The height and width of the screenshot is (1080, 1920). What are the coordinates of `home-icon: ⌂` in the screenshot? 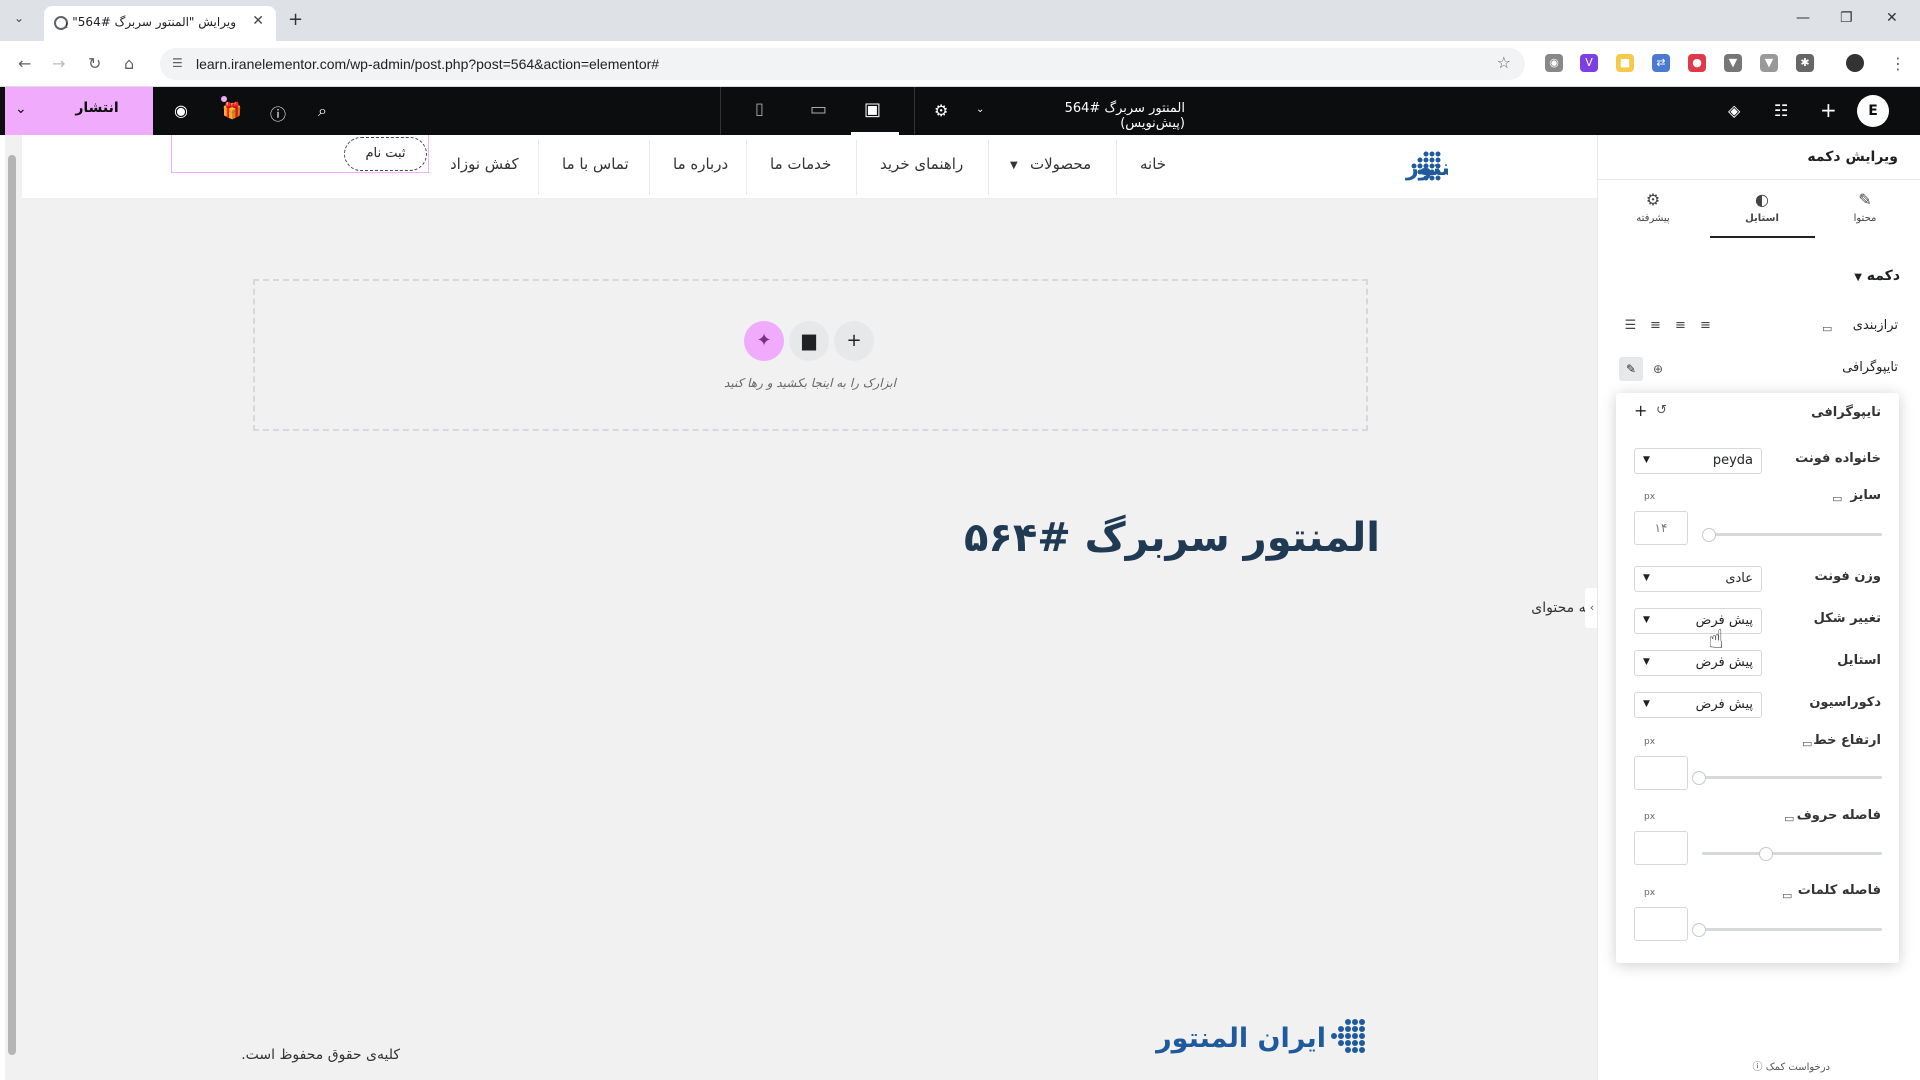 It's located at (129, 63).